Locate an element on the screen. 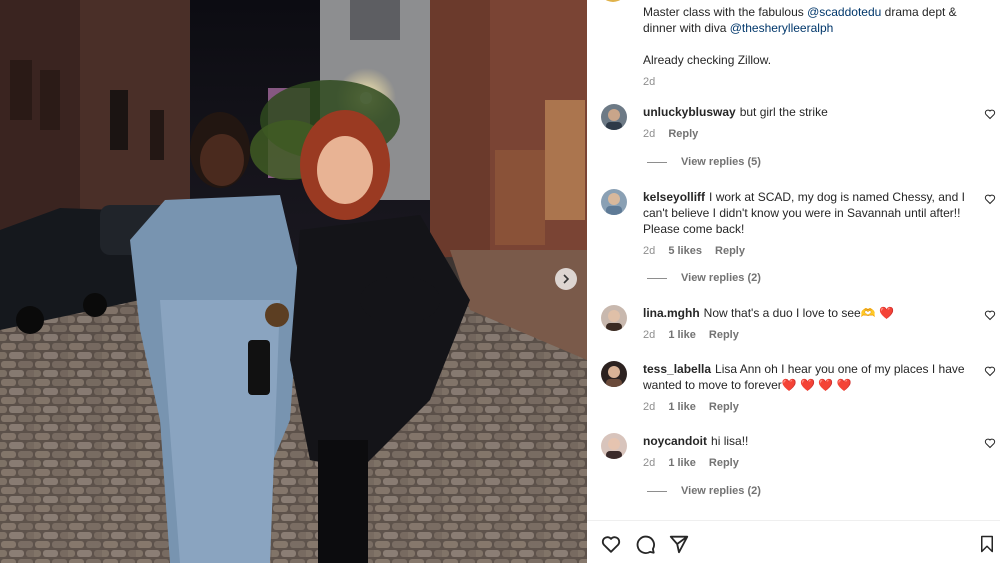  comment-username: tess_labella is located at coordinates (677, 369).